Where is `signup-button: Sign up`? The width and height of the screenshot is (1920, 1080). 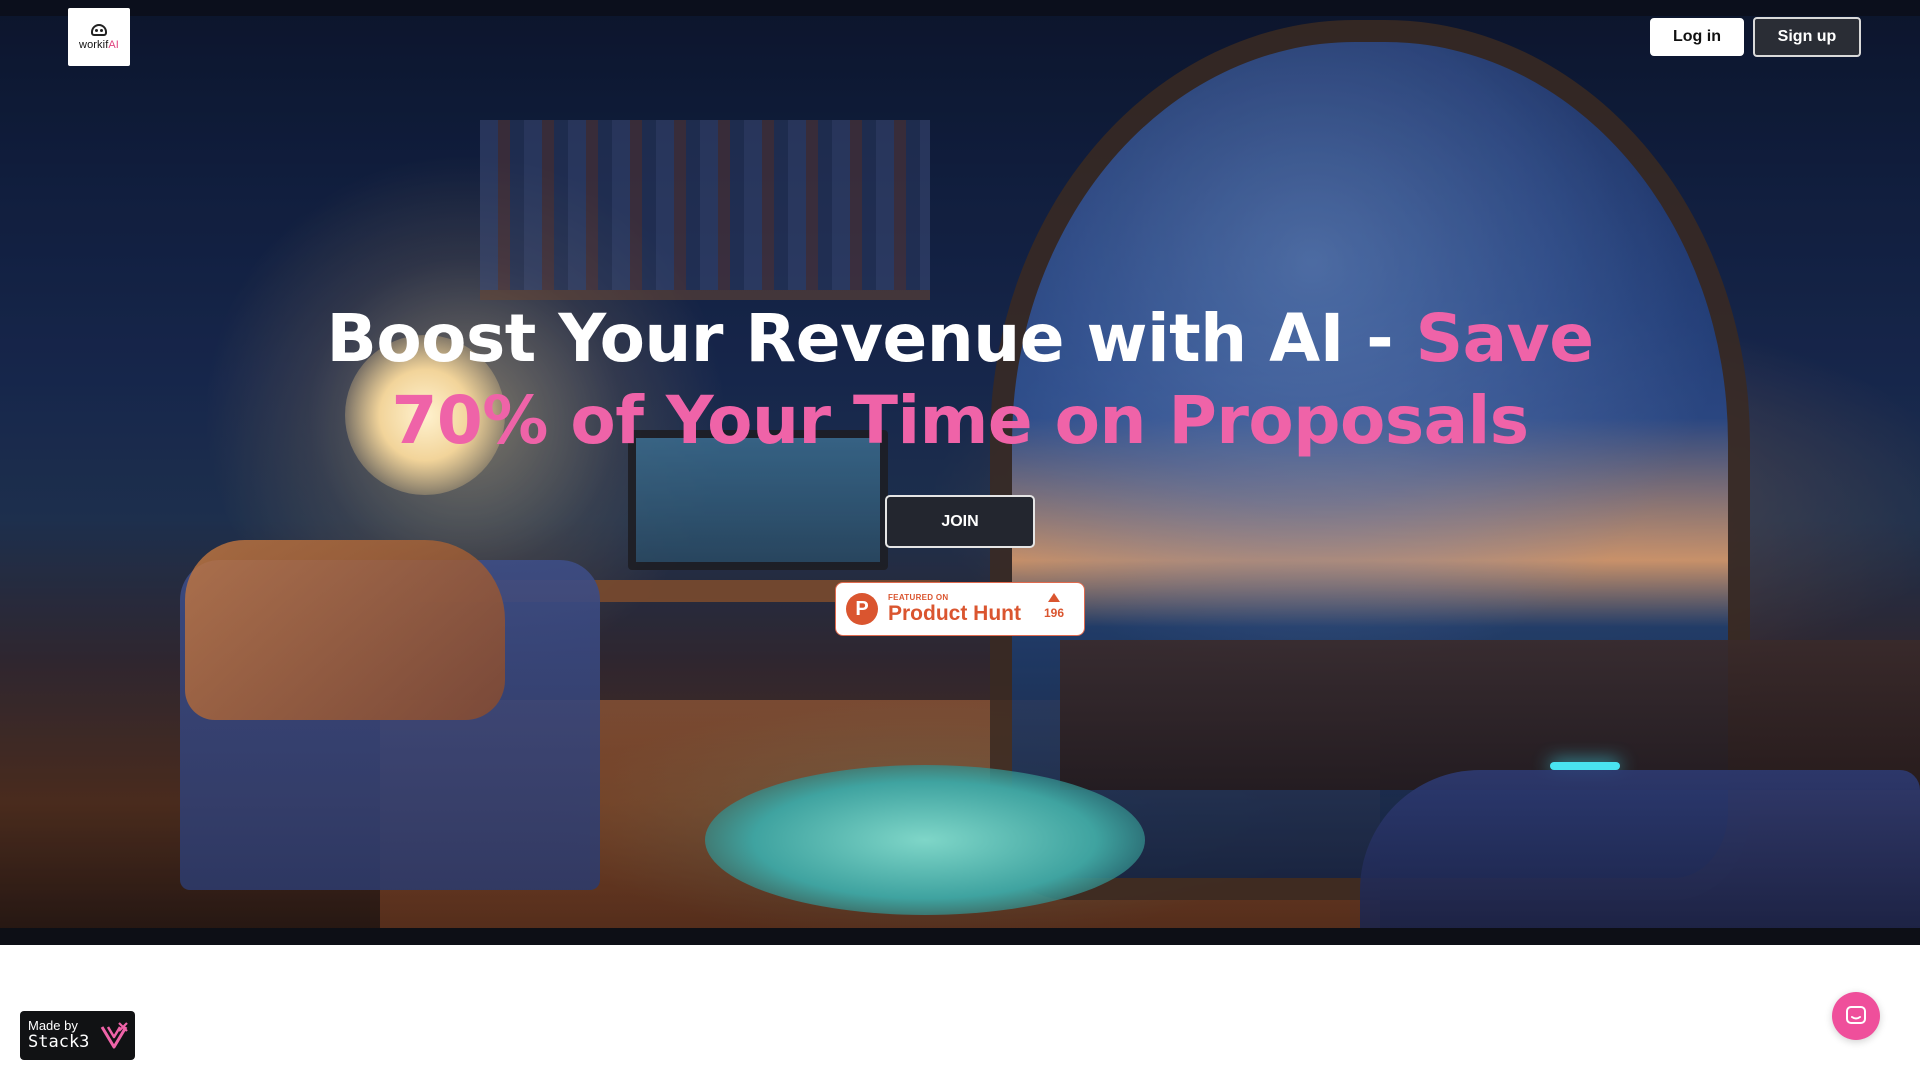 signup-button: Sign up is located at coordinates (1807, 37).